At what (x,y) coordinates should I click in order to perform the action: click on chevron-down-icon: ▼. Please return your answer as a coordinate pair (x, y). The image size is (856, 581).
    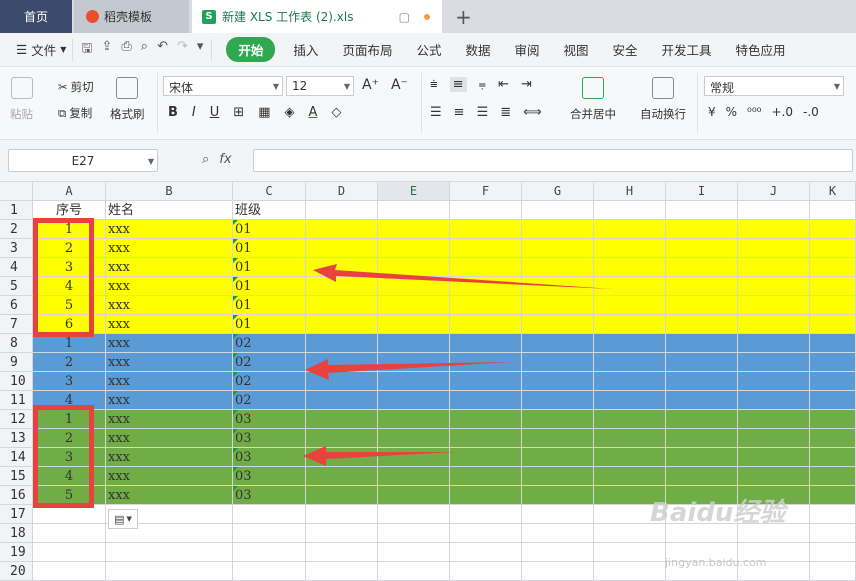
    Looking at the image, I should click on (129, 519).